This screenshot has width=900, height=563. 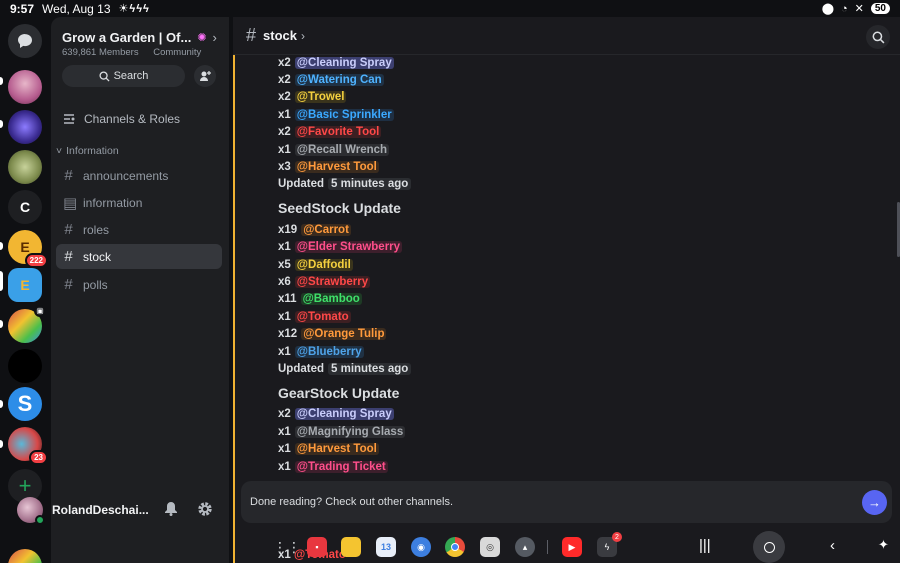 What do you see at coordinates (578, 264) in the screenshot?
I see `stock-line: x5 @Daffodil` at bounding box center [578, 264].